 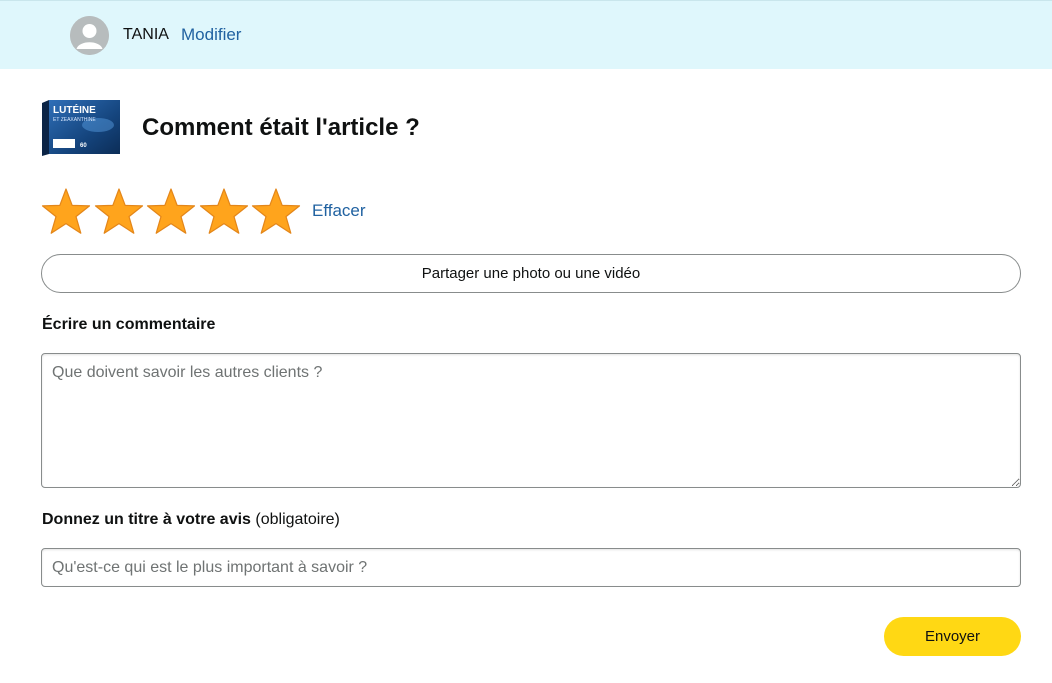 What do you see at coordinates (146, 34) in the screenshot?
I see `user-name: TANIA` at bounding box center [146, 34].